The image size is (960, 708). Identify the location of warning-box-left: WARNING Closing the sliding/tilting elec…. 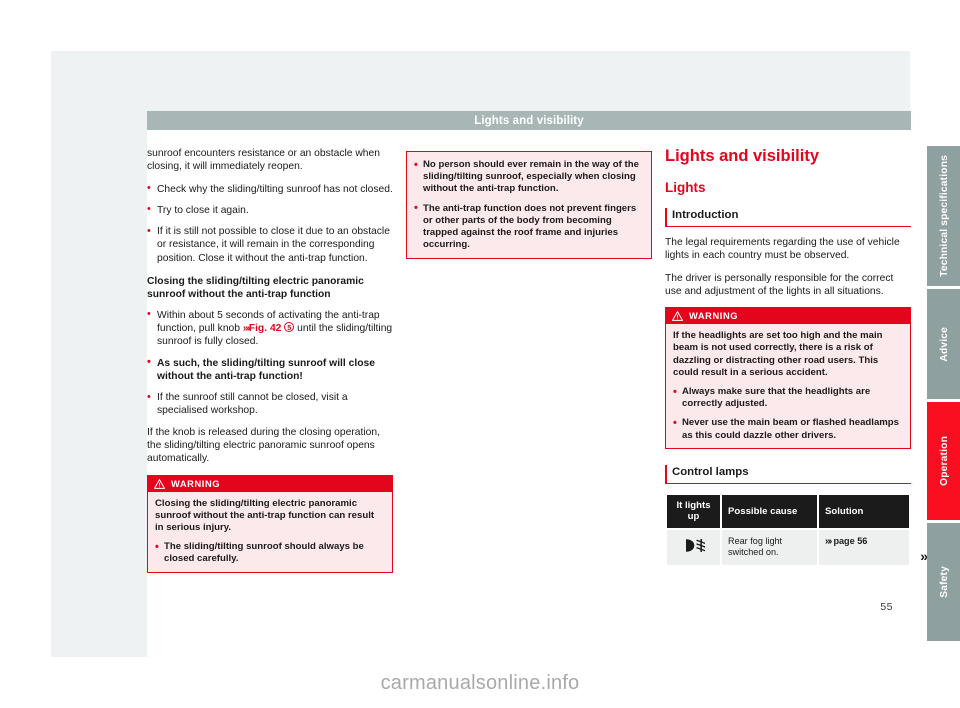
(270, 523).